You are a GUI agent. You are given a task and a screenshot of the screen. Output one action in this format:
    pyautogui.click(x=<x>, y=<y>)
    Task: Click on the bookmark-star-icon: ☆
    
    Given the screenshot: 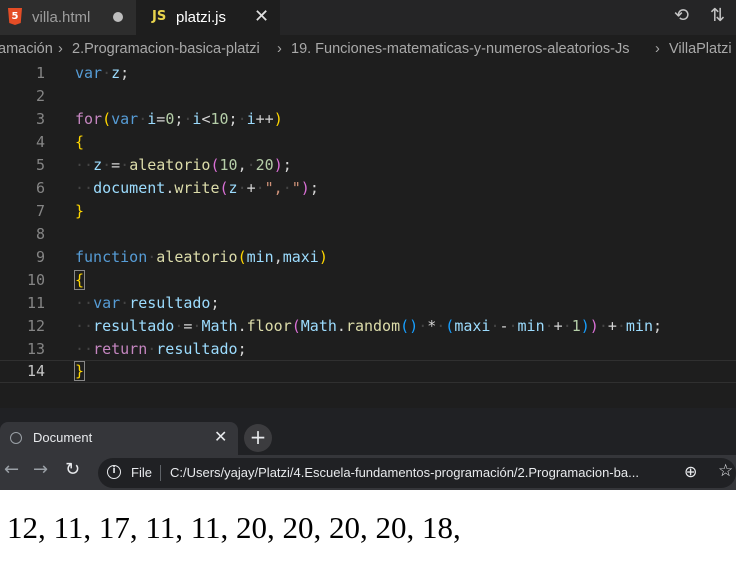 What is the action you would take?
    pyautogui.click(x=725, y=471)
    